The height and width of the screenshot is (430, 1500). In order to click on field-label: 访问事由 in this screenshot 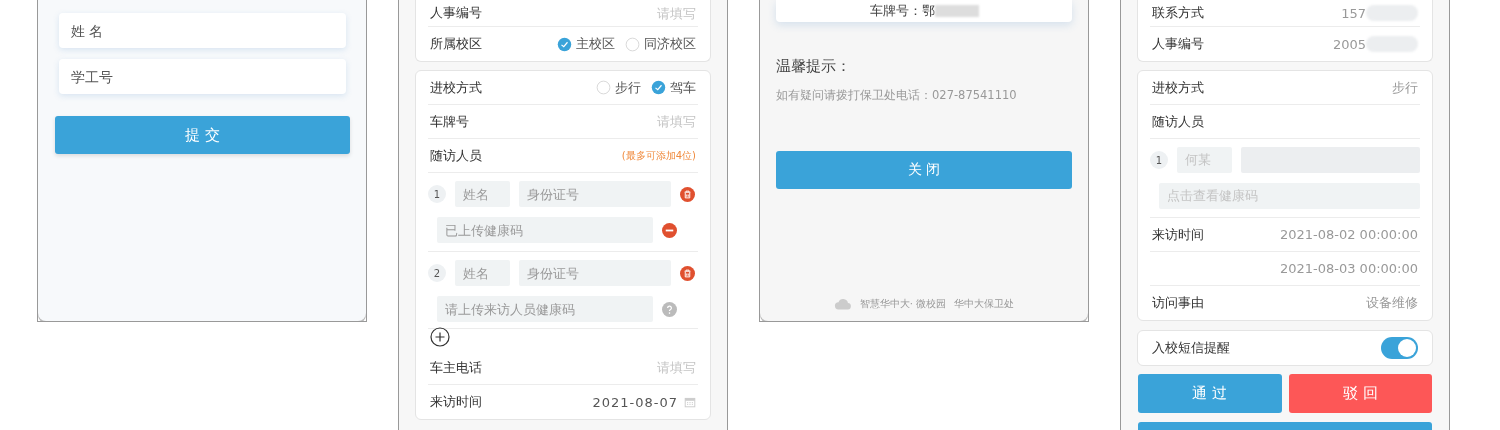, I will do `click(1178, 303)`.